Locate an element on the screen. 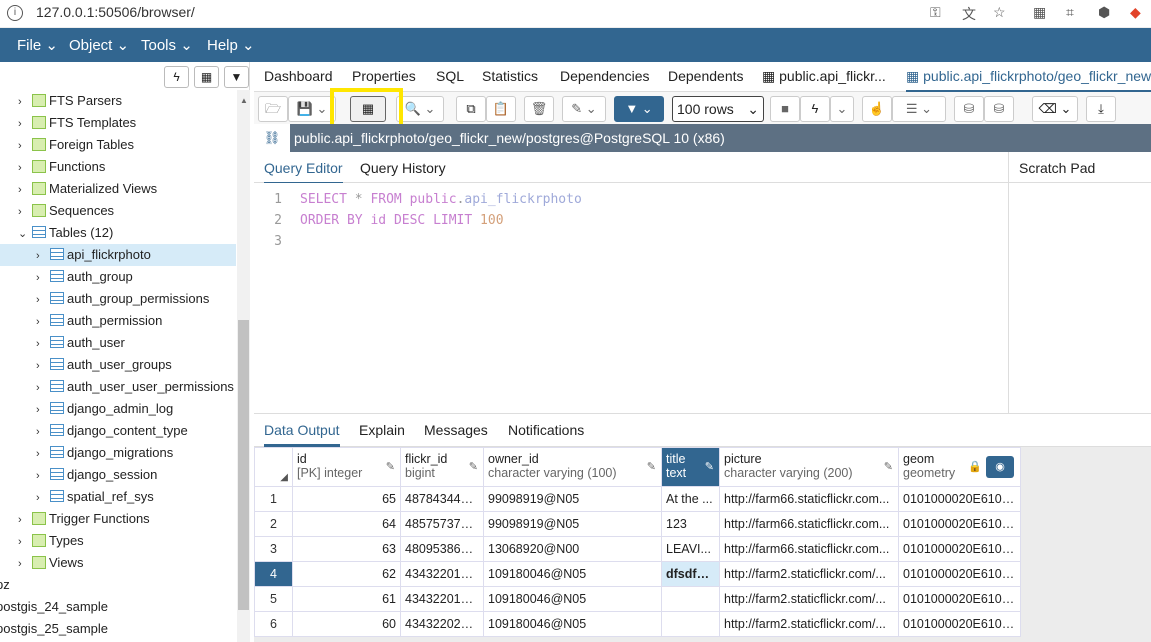 This screenshot has width=1151, height=642. filter-button: ▼ is located at coordinates (236, 77).